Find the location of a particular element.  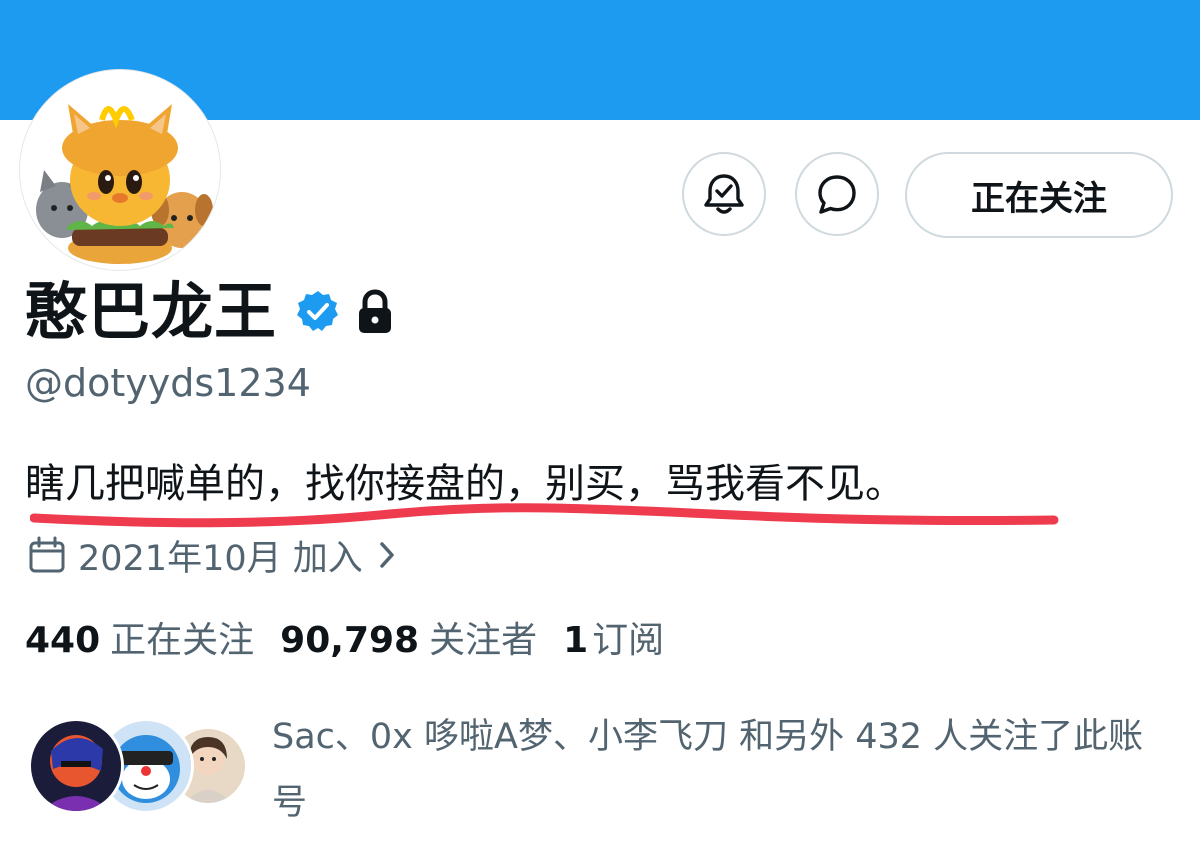

followers-count: 90,798 is located at coordinates (350, 640).